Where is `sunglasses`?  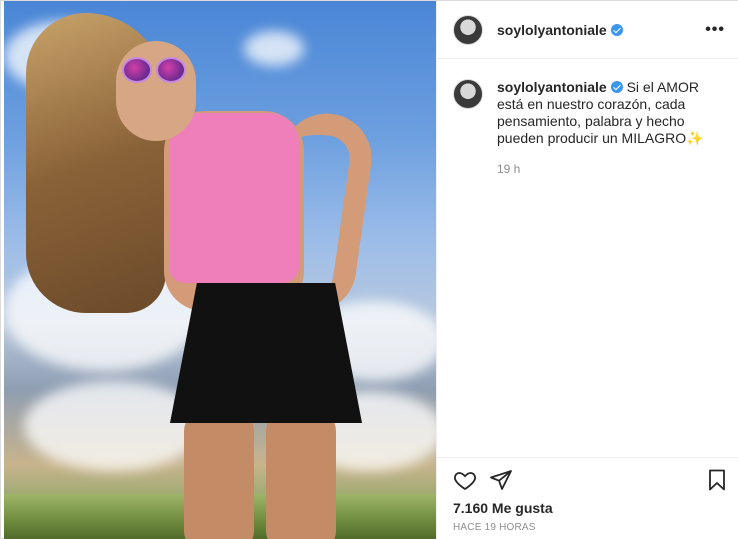
sunglasses is located at coordinates (157, 72).